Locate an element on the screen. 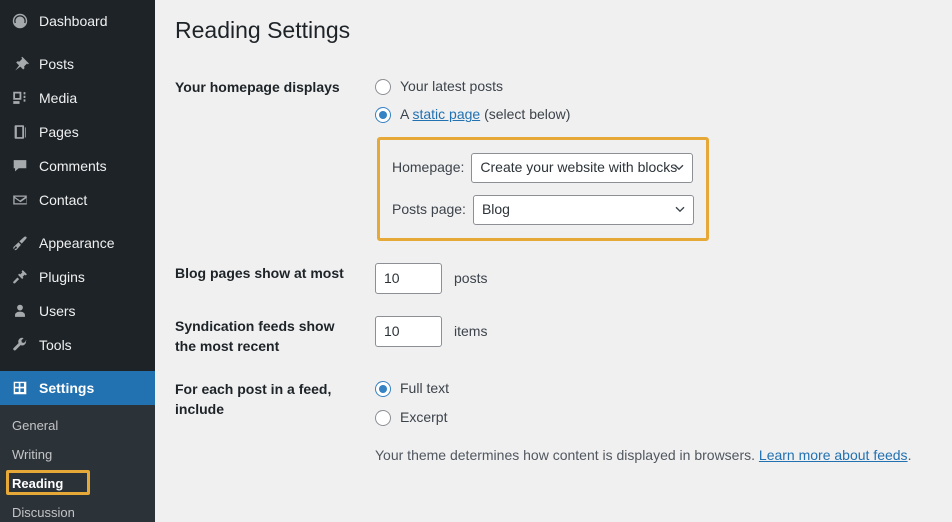  posts-page-select-row: Posts page: Blog is located at coordinates (543, 210).